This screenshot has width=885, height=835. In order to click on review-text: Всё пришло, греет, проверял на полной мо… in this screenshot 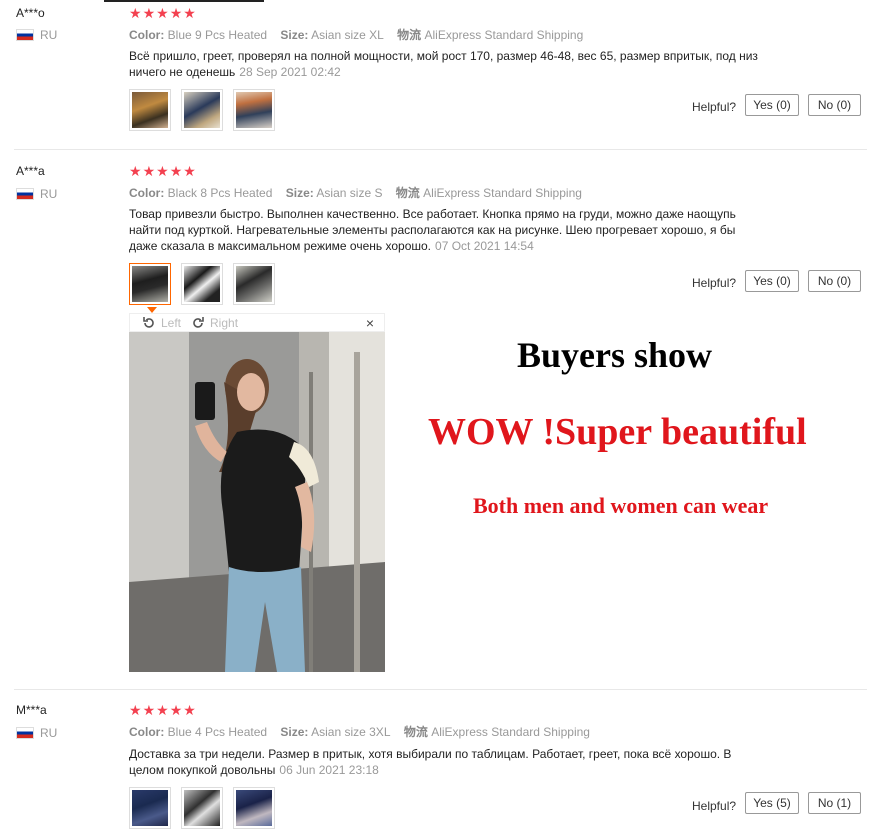, I will do `click(449, 64)`.